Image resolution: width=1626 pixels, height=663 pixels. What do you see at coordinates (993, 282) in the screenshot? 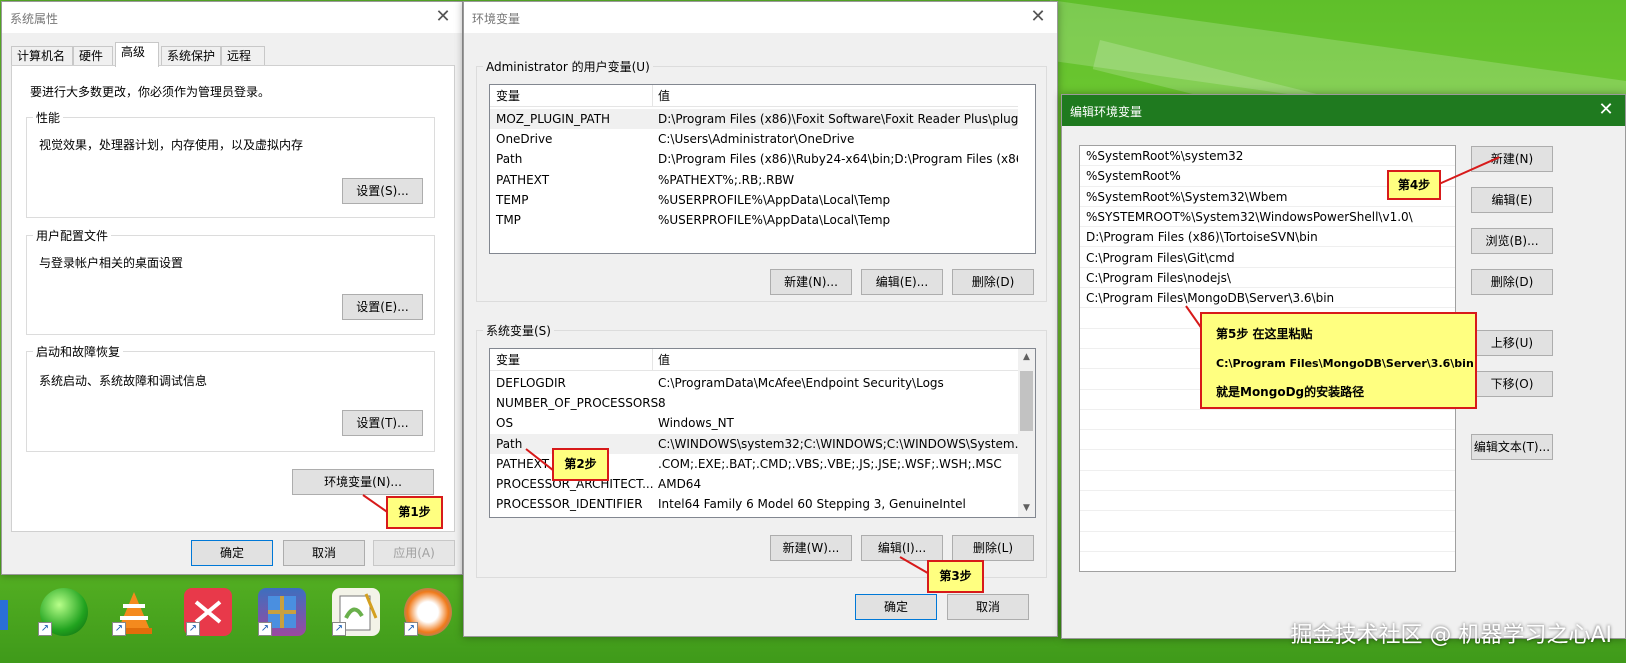
I see `user-delete-button: 删除(D)` at bounding box center [993, 282].